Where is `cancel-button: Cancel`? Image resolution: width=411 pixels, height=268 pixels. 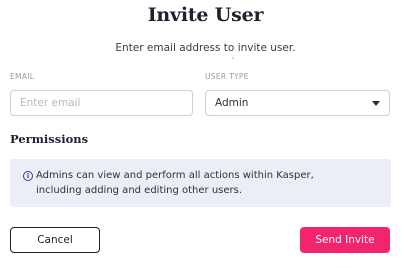 cancel-button: Cancel is located at coordinates (55, 240).